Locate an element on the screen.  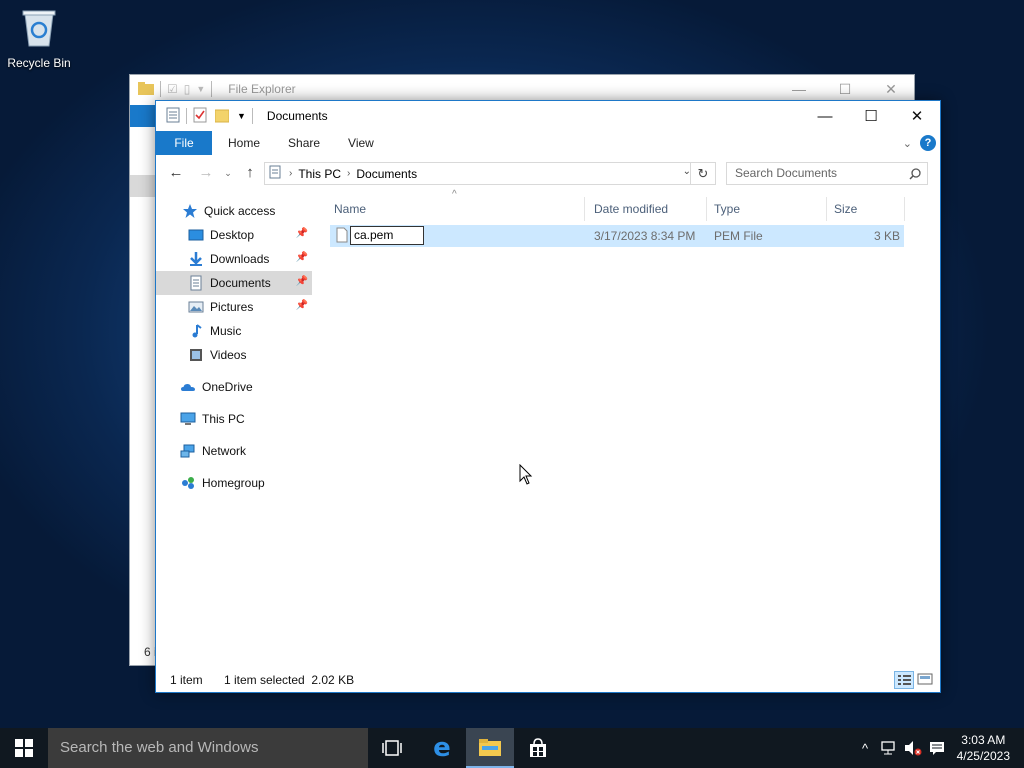
recycle-bin-icon is located at coordinates (39, 27).